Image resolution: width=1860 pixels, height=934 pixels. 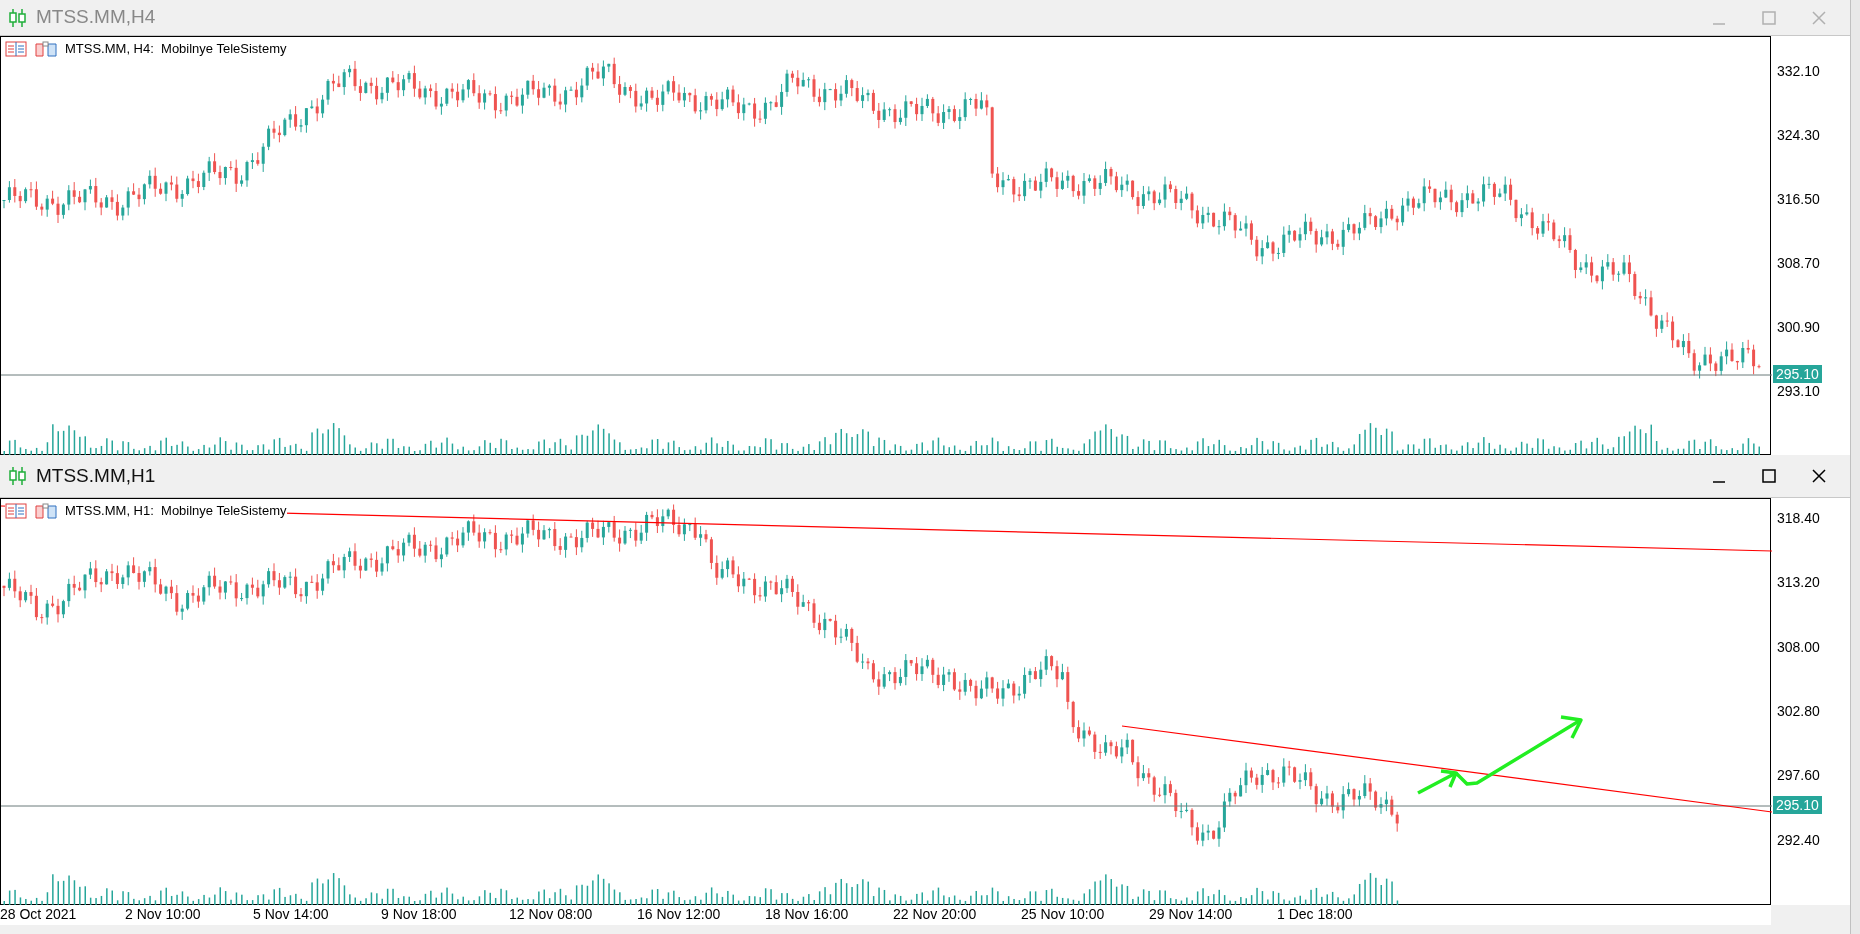 I want to click on price-label: 318.40, so click(x=1798, y=518).